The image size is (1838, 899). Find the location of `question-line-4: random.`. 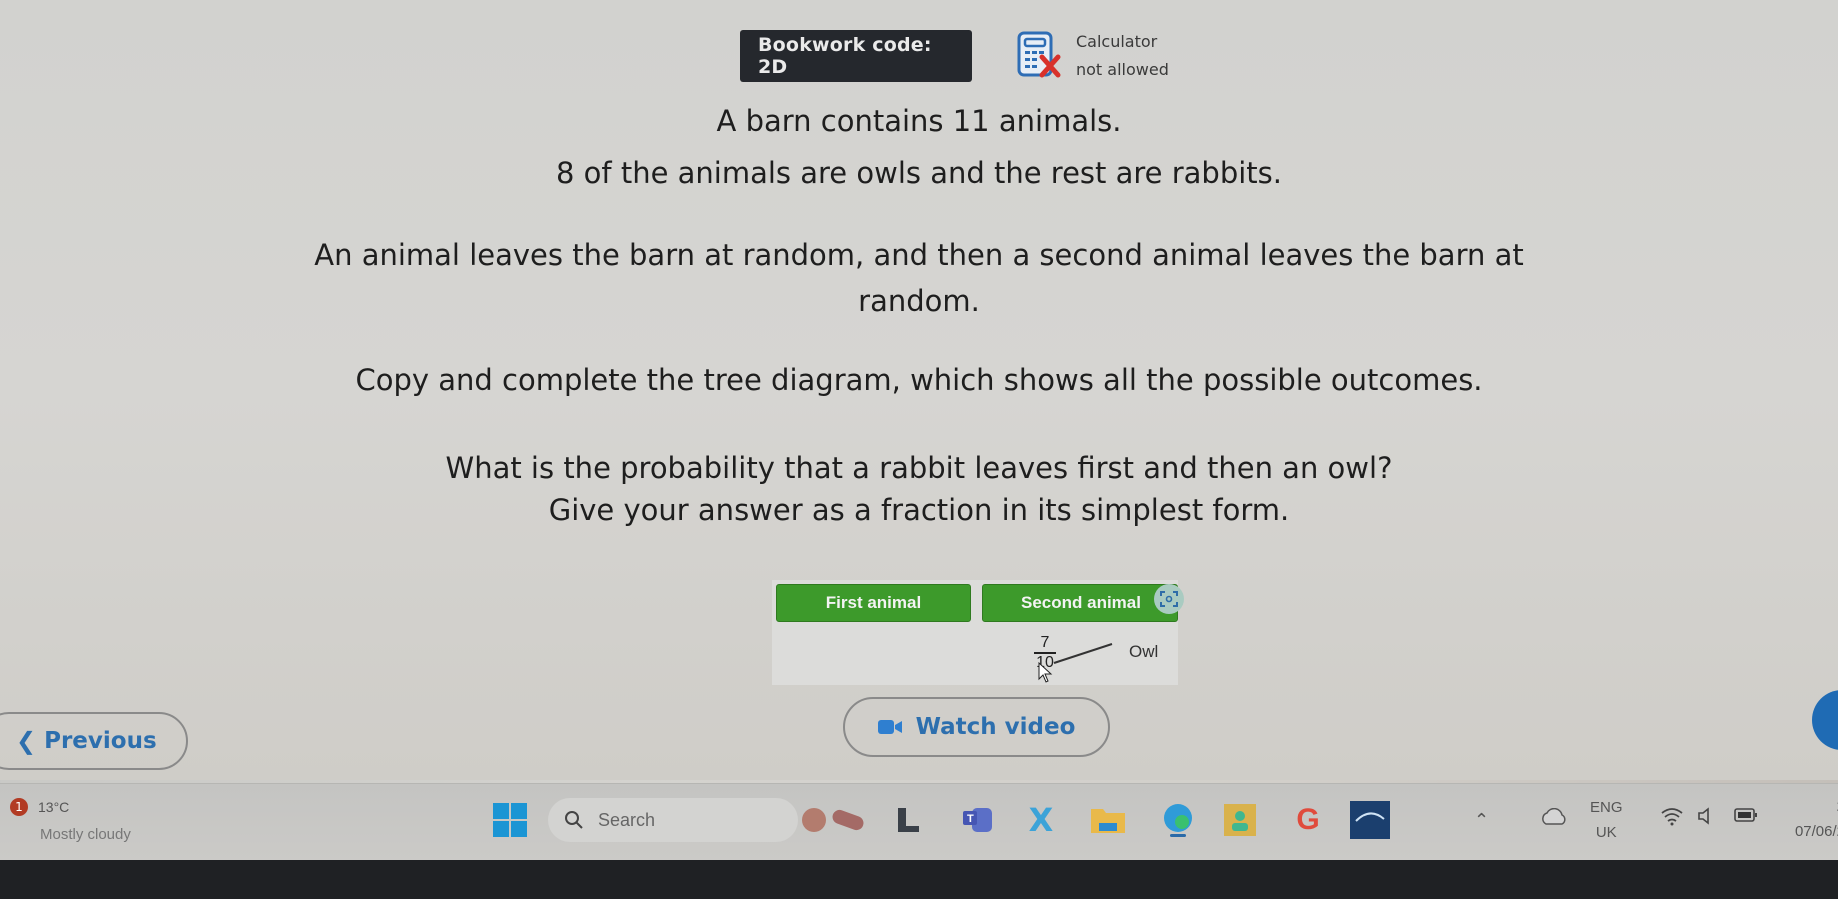

question-line-4: random. is located at coordinates (919, 301).